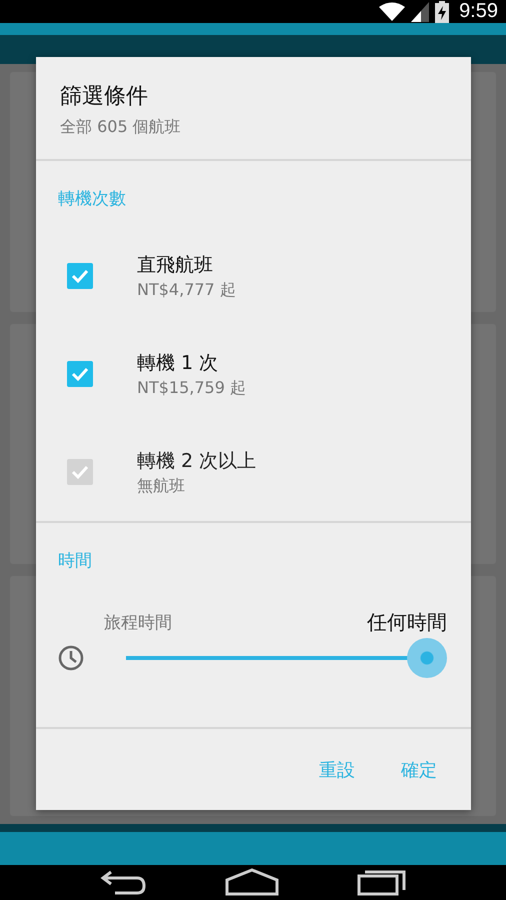 This screenshot has height=900, width=506. What do you see at coordinates (420, 12) in the screenshot?
I see `signal-icon` at bounding box center [420, 12].